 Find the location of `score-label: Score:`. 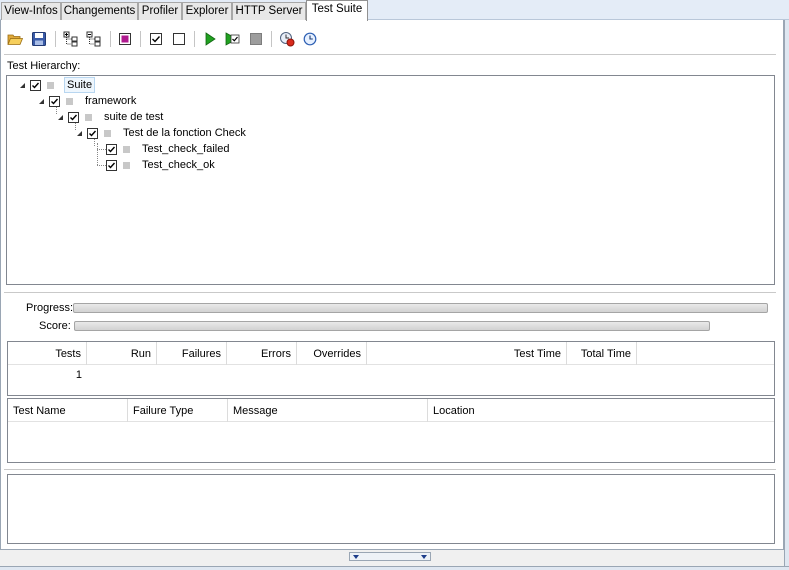

score-label: Score: is located at coordinates (55, 326).